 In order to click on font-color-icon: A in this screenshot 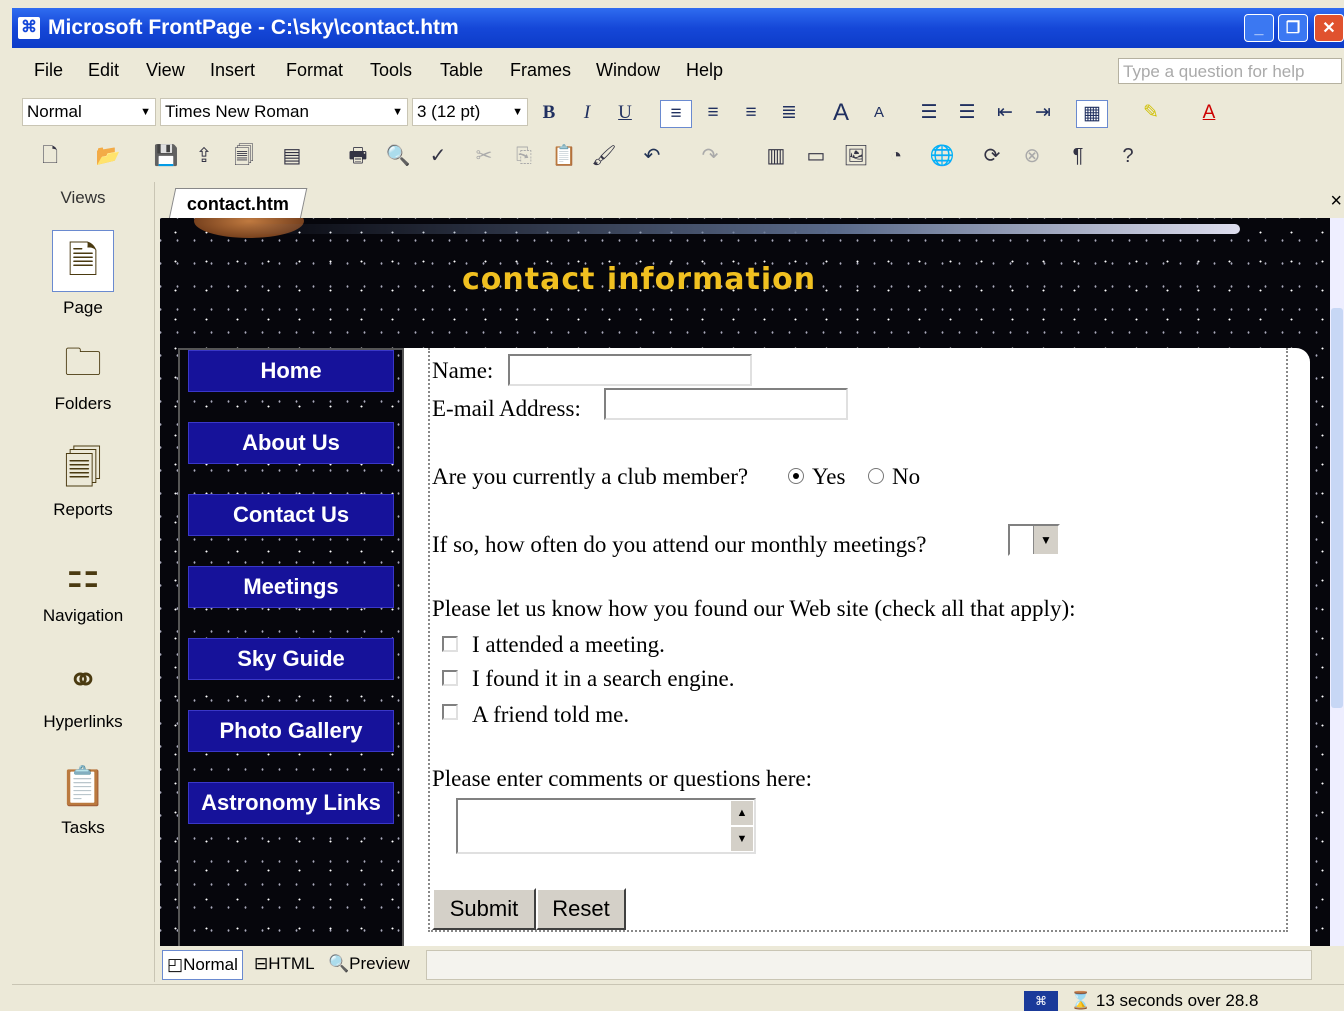, I will do `click(1209, 113)`.